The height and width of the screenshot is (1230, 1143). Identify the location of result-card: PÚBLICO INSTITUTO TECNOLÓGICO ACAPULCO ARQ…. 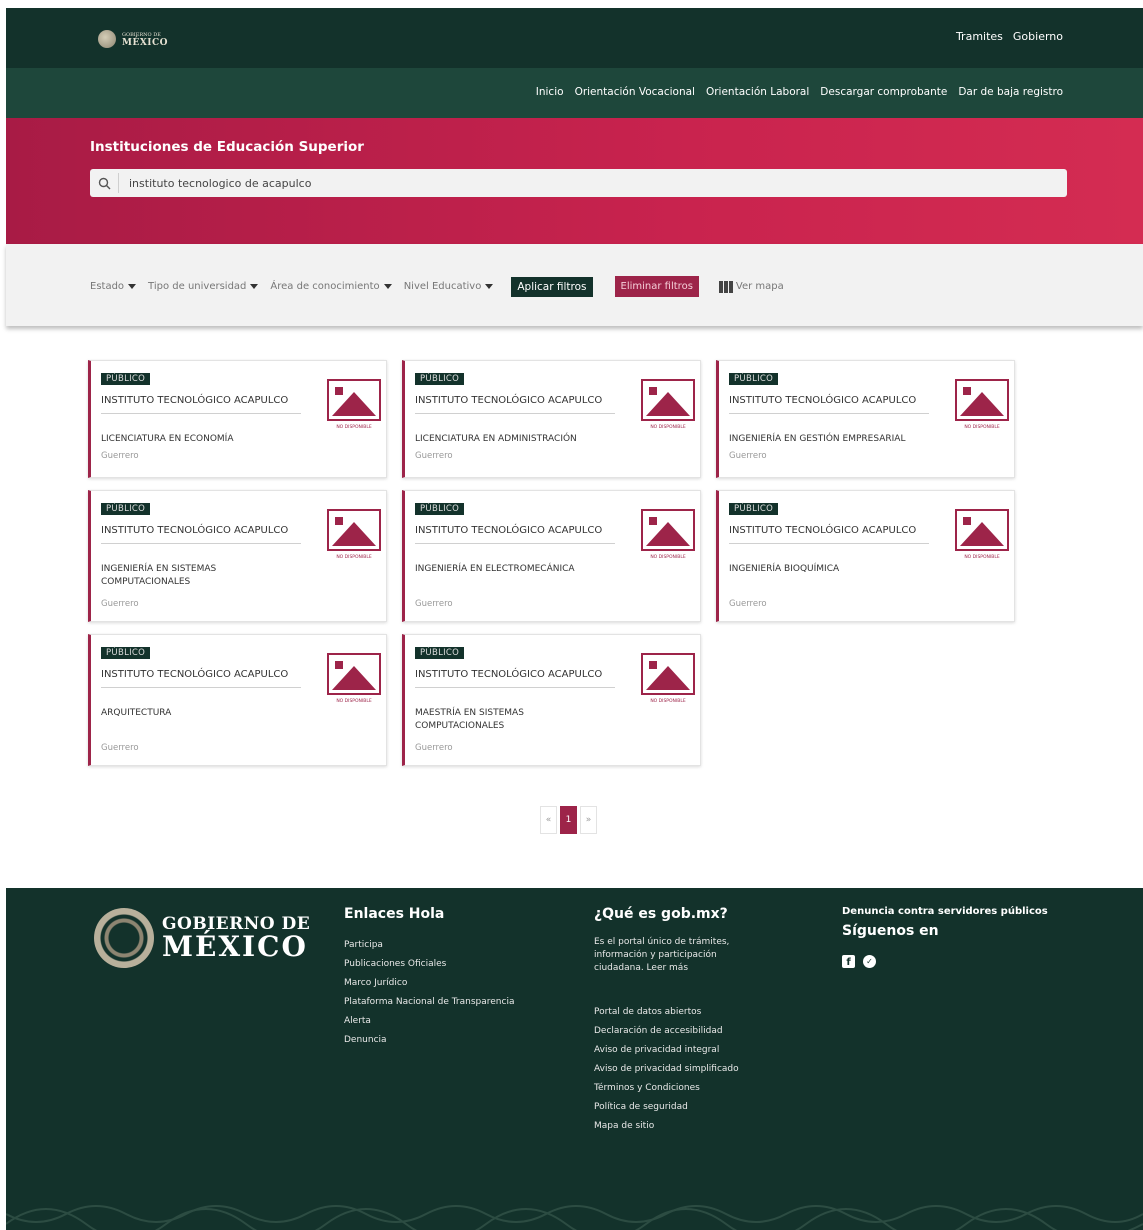
(237, 700).